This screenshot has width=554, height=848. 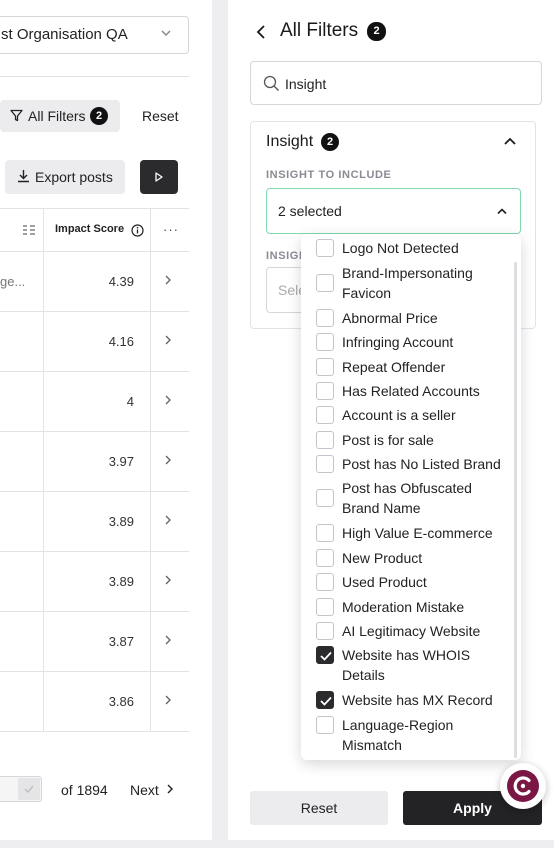 I want to click on table-header: Impact Score ···, so click(x=94, y=230).